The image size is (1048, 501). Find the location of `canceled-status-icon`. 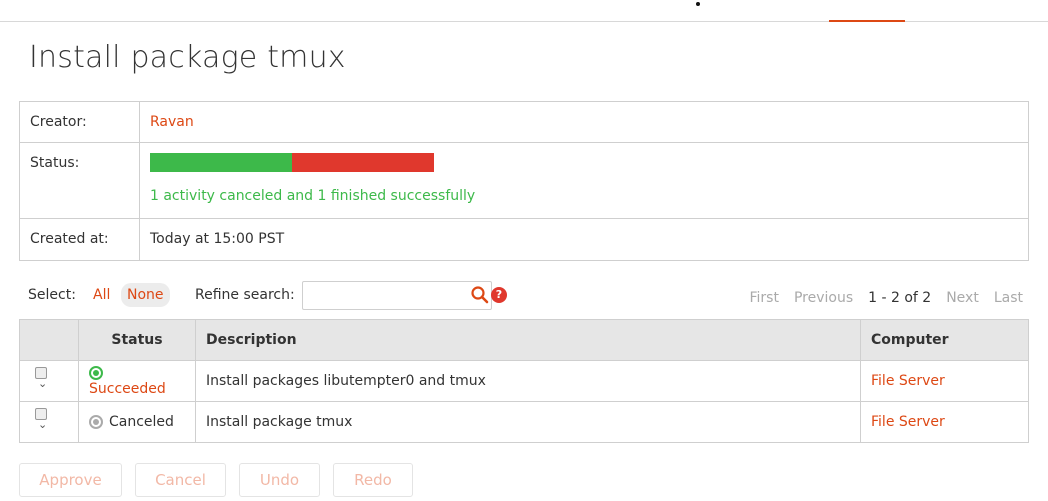

canceled-status-icon is located at coordinates (96, 422).